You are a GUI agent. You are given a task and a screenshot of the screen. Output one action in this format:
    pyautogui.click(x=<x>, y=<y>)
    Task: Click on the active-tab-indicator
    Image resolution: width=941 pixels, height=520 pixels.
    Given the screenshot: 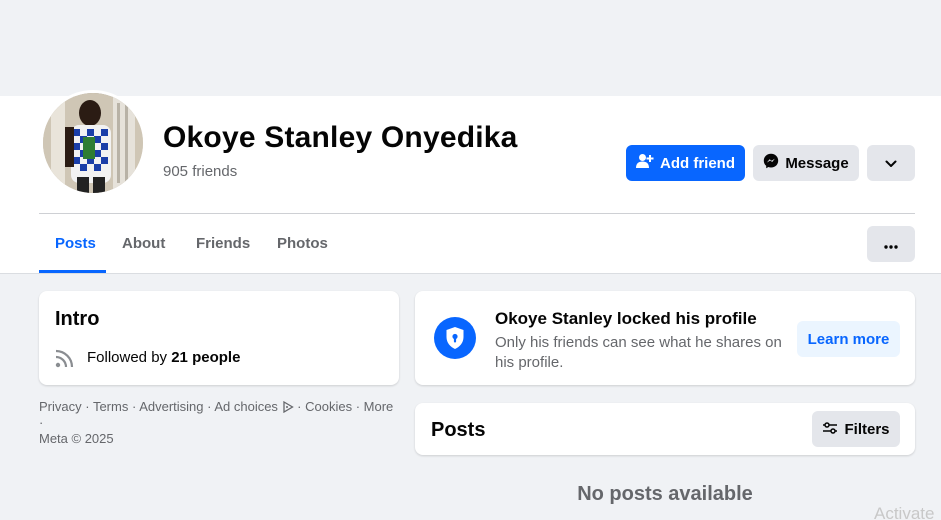 What is the action you would take?
    pyautogui.click(x=72, y=271)
    